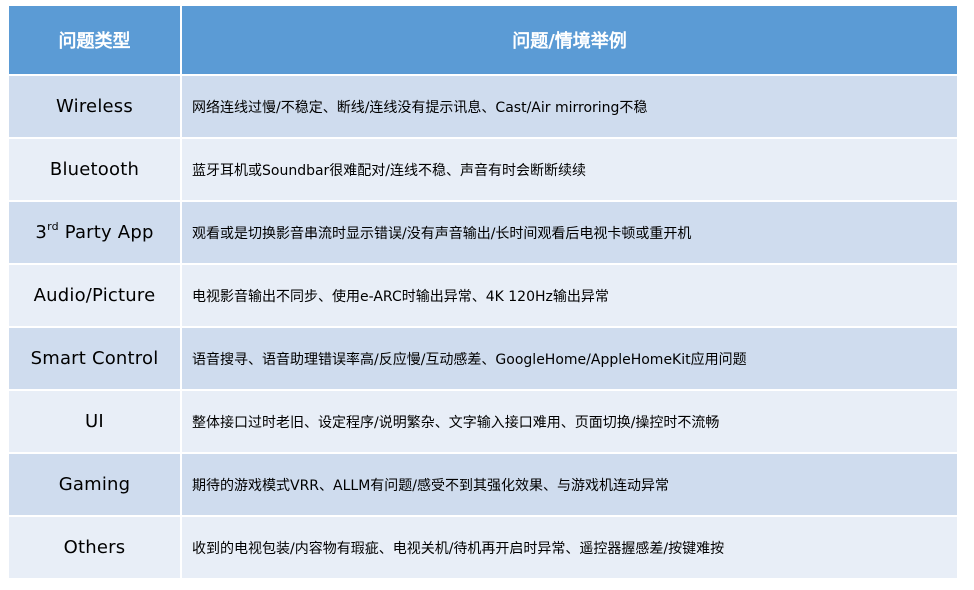 The image size is (974, 590). Describe the element at coordinates (569, 41) in the screenshot. I see `header-issue-example: 问题/情境举例` at that location.